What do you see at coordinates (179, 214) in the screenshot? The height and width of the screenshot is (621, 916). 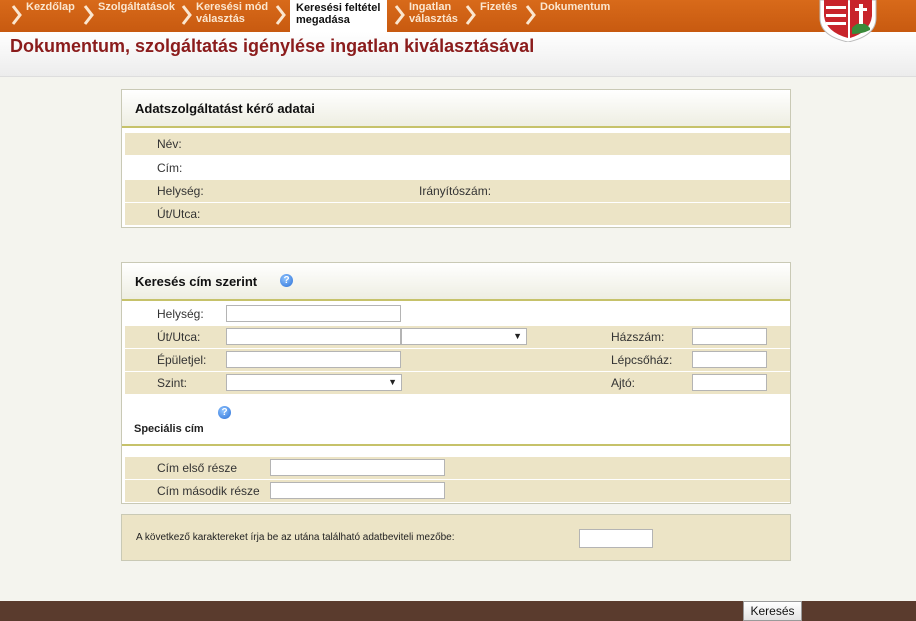 I see `street-label: Út/Utca:` at bounding box center [179, 214].